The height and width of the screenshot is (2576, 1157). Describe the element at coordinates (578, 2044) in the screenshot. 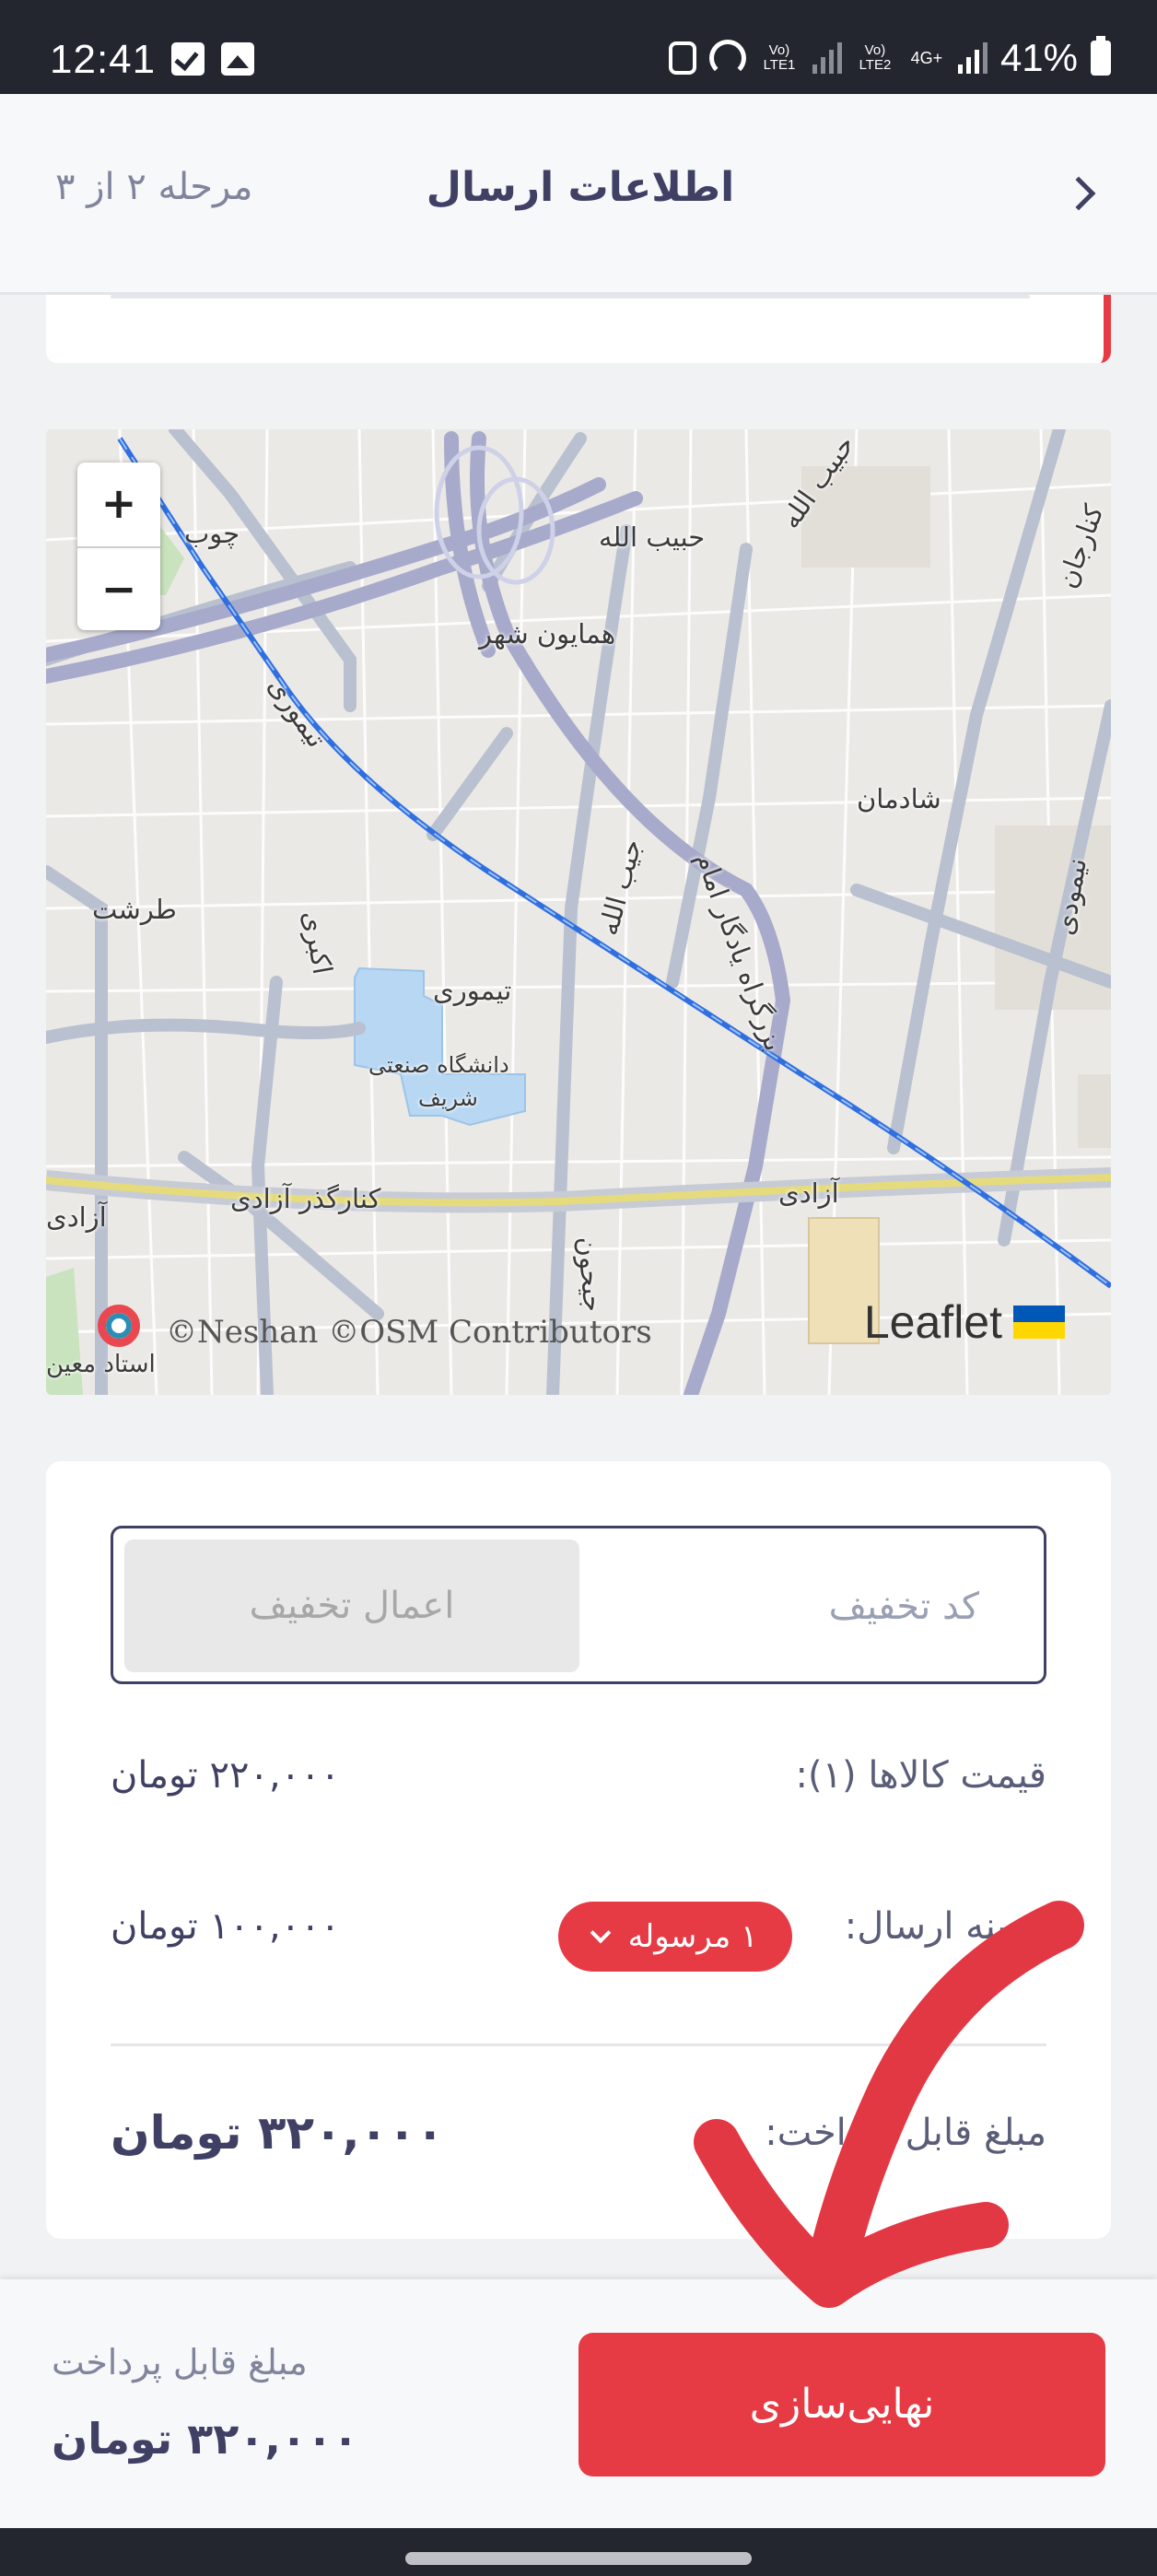

I see `divider` at that location.